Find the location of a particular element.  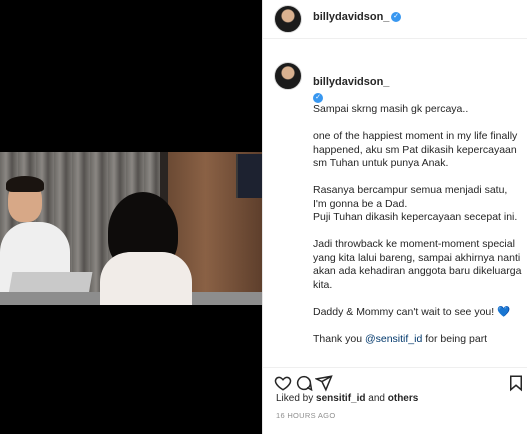

blue-heart-icon: 💙 is located at coordinates (504, 311).